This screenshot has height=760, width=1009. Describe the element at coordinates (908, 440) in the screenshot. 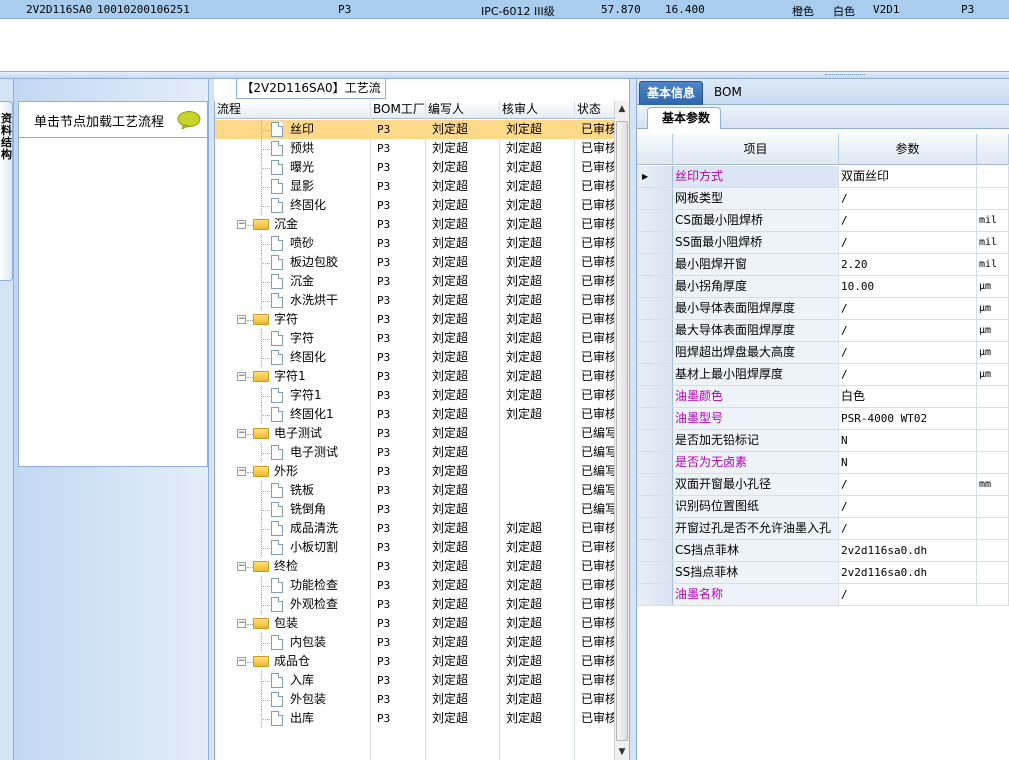

I see `param-value: N` at that location.